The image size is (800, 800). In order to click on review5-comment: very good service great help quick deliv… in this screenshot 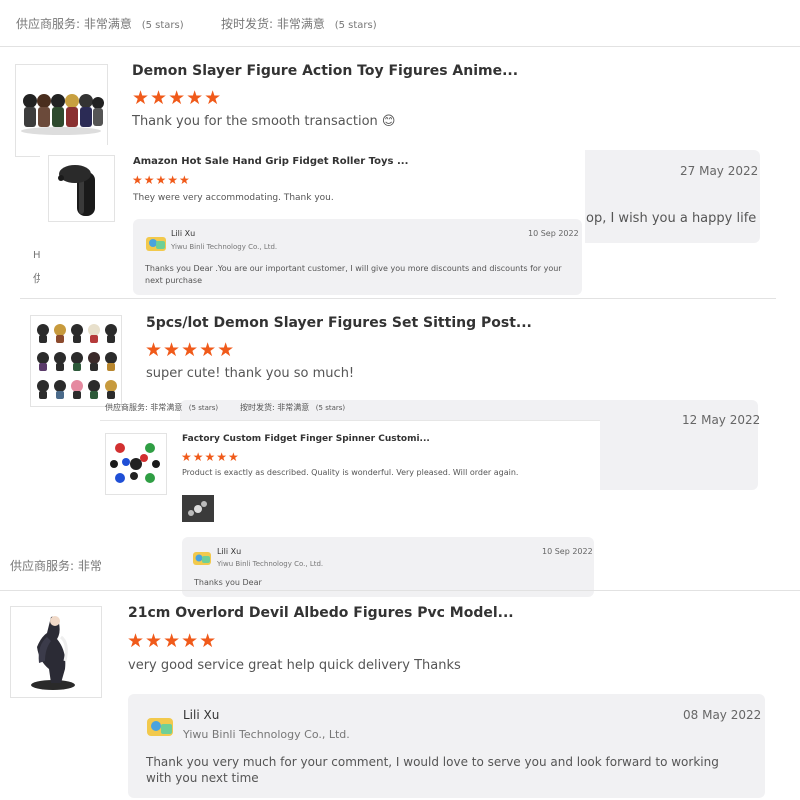, I will do `click(294, 665)`.